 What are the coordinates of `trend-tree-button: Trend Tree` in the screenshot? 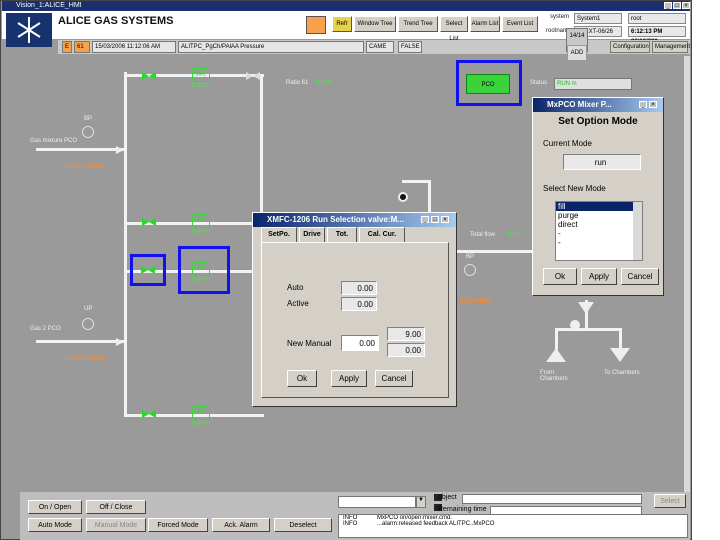 It's located at (418, 24).